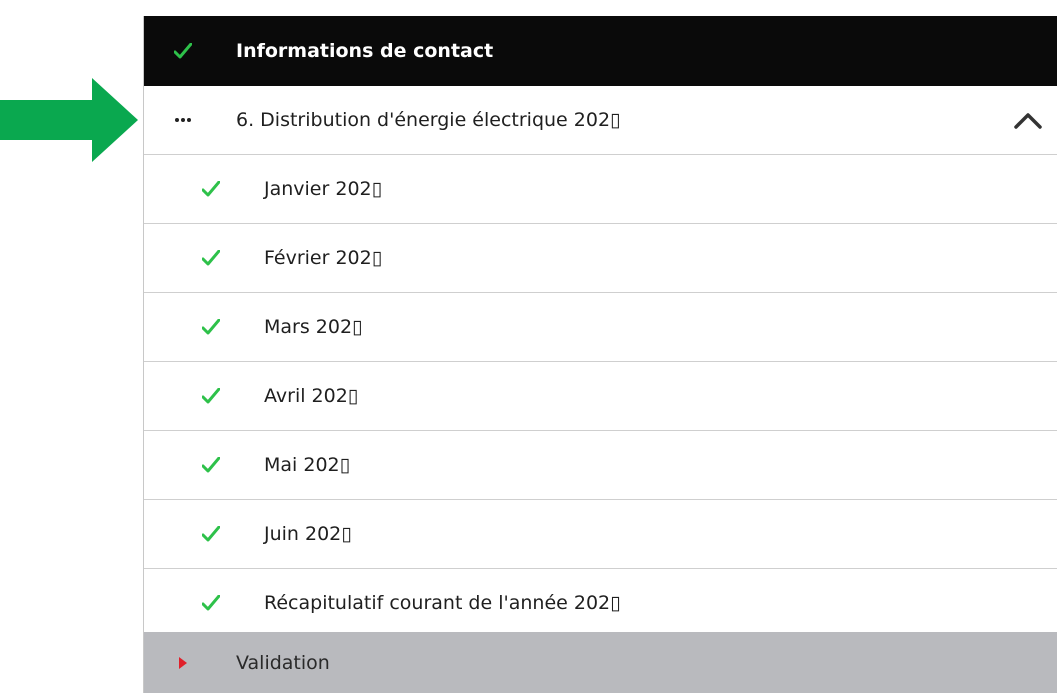 Image resolution: width=1057 pixels, height=693 pixels. I want to click on step-informations-de-contact: Informations de contact, so click(600, 51).